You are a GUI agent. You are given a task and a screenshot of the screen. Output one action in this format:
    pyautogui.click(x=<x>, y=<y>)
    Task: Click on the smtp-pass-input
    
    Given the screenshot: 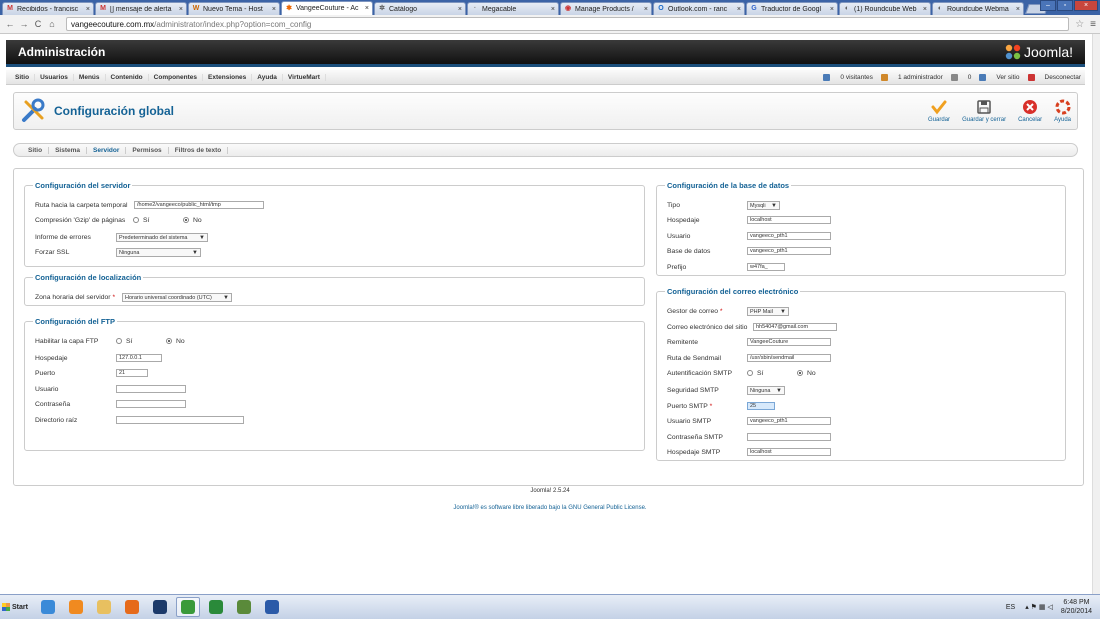 What is the action you would take?
    pyautogui.click(x=789, y=437)
    